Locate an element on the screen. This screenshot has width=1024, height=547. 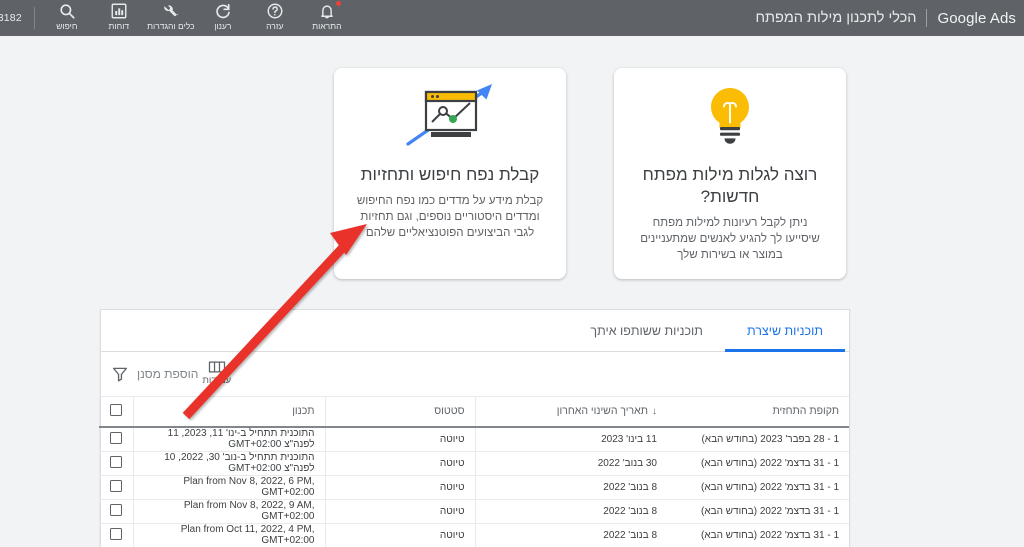
chart-window-icon is located at coordinates (449, 115).